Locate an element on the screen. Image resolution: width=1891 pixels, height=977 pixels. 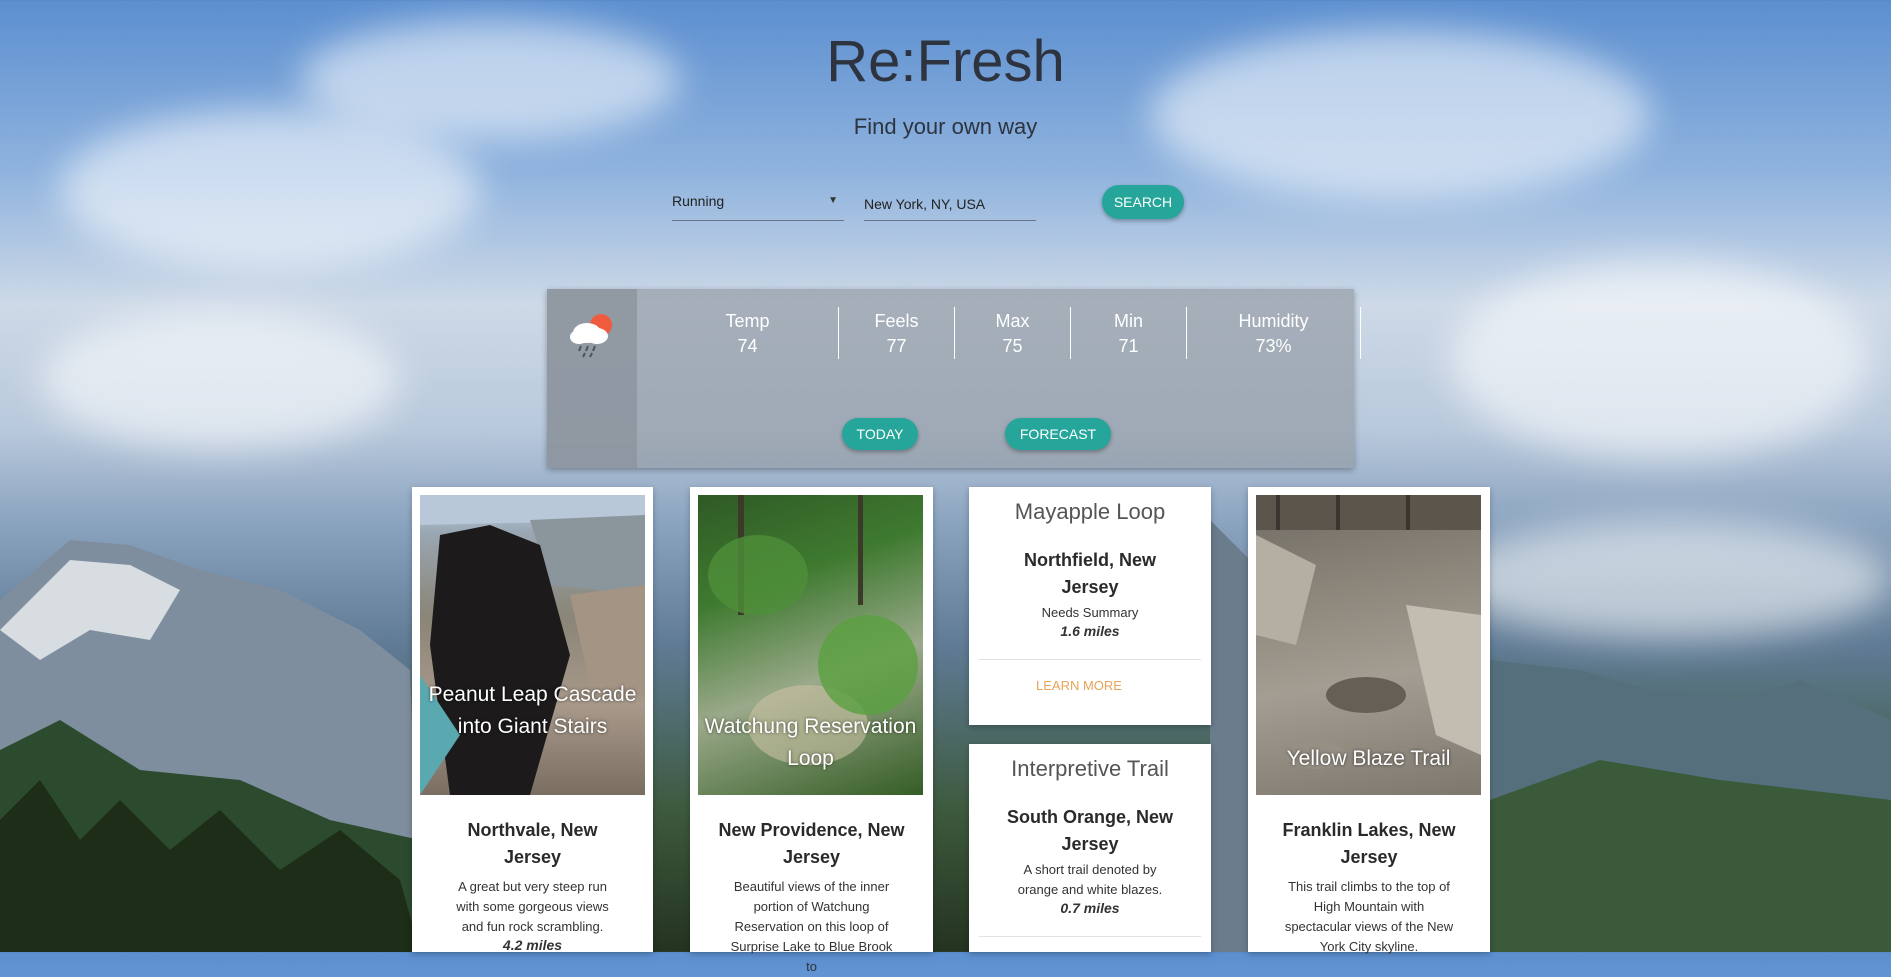
learn-more-link: LEARN MORE is located at coordinates (1090, 676).